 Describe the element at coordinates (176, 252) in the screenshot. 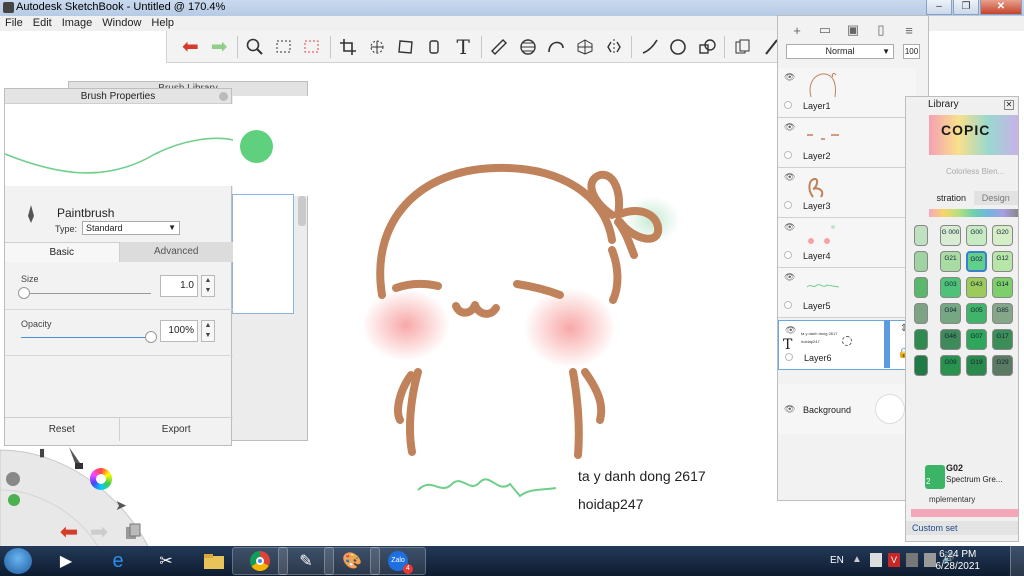

I see `tab-advanced: Advanced` at that location.